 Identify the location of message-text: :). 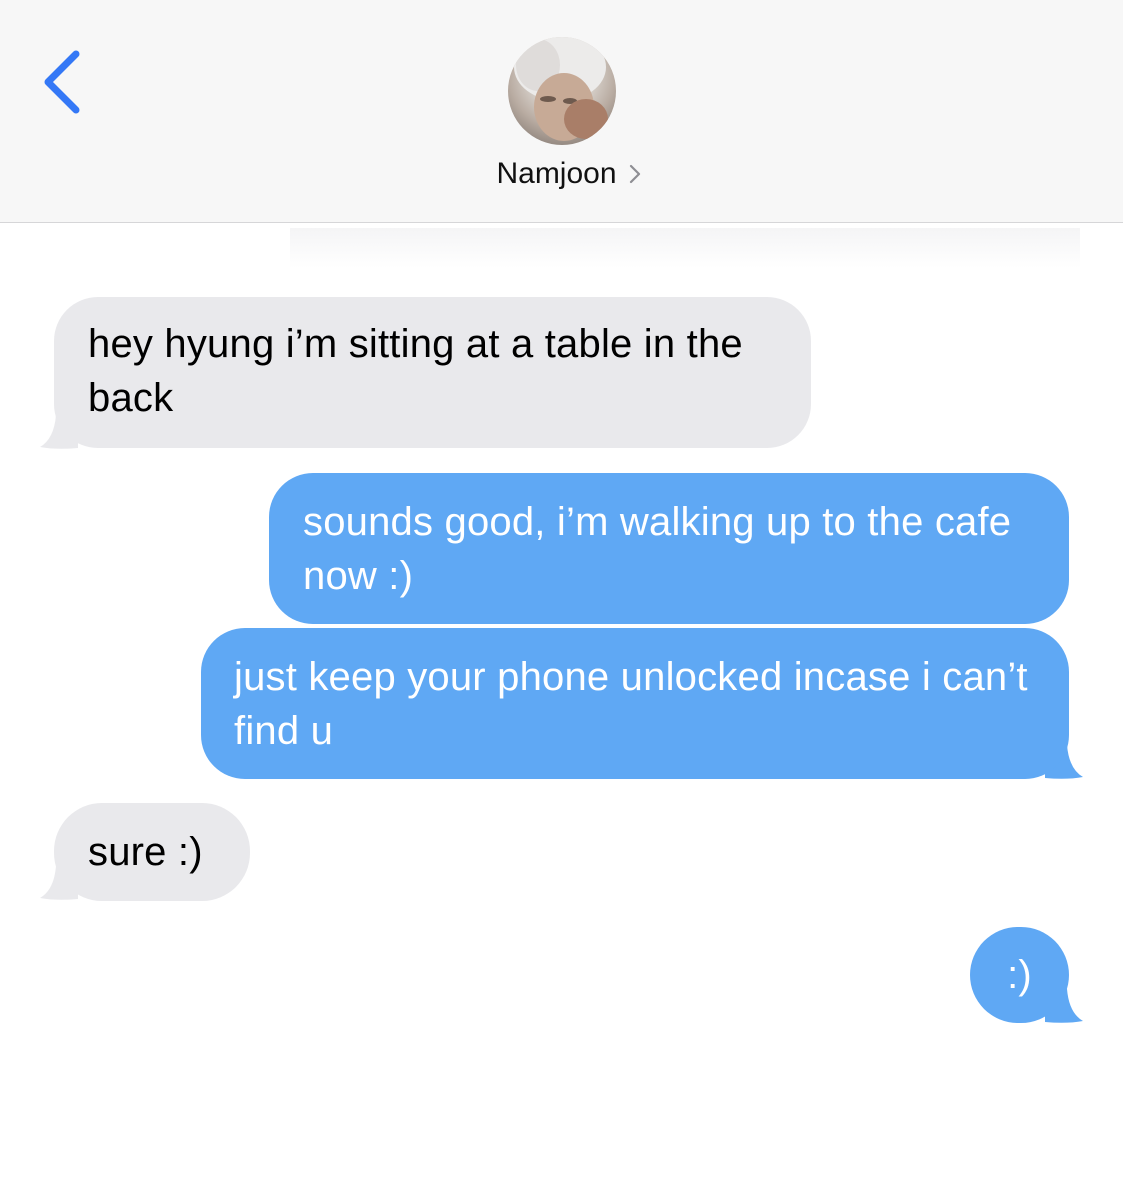
(1019, 975).